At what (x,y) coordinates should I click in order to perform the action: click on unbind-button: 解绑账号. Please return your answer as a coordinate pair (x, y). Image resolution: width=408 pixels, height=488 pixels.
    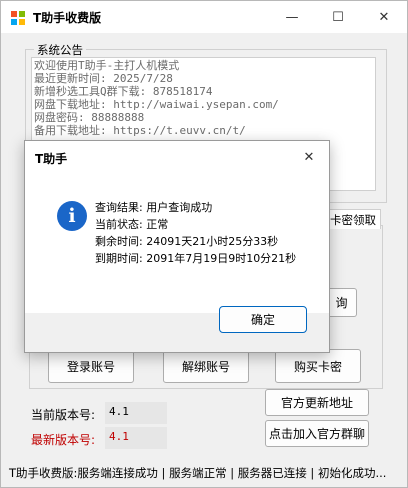
    Looking at the image, I should click on (206, 366).